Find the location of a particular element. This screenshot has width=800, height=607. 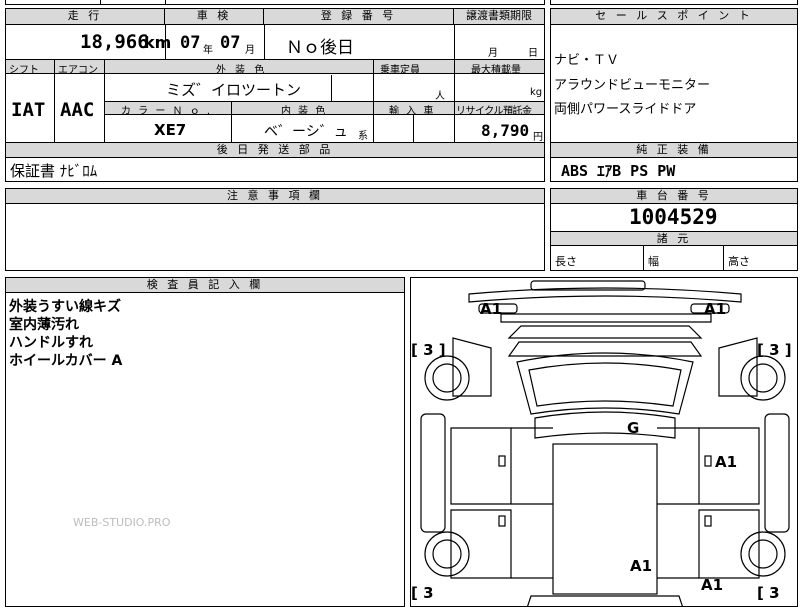

mark-a1-front-left: A1 is located at coordinates (491, 309).